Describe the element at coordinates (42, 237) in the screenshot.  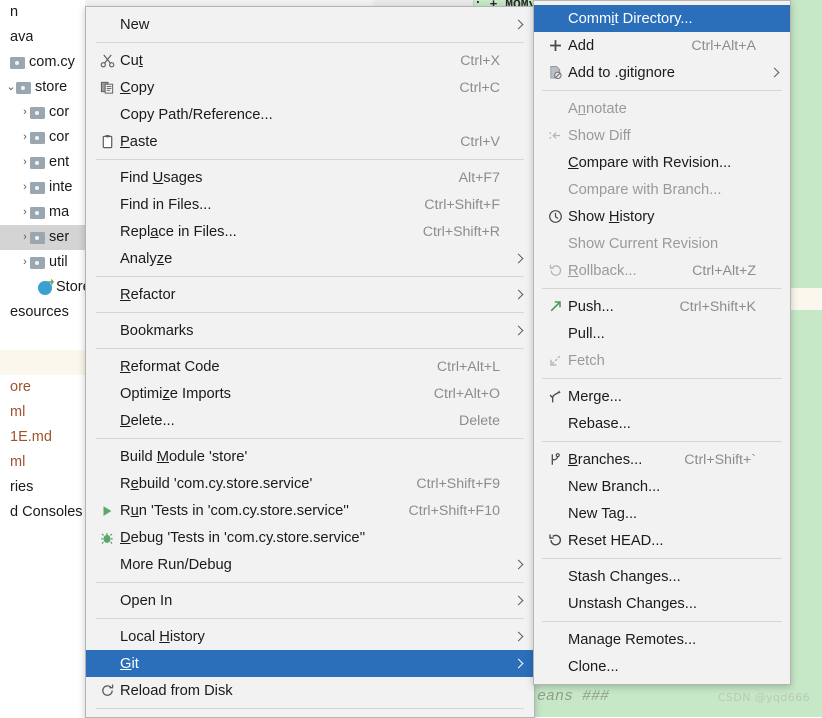
I see `tree-item-ser: › ser` at that location.